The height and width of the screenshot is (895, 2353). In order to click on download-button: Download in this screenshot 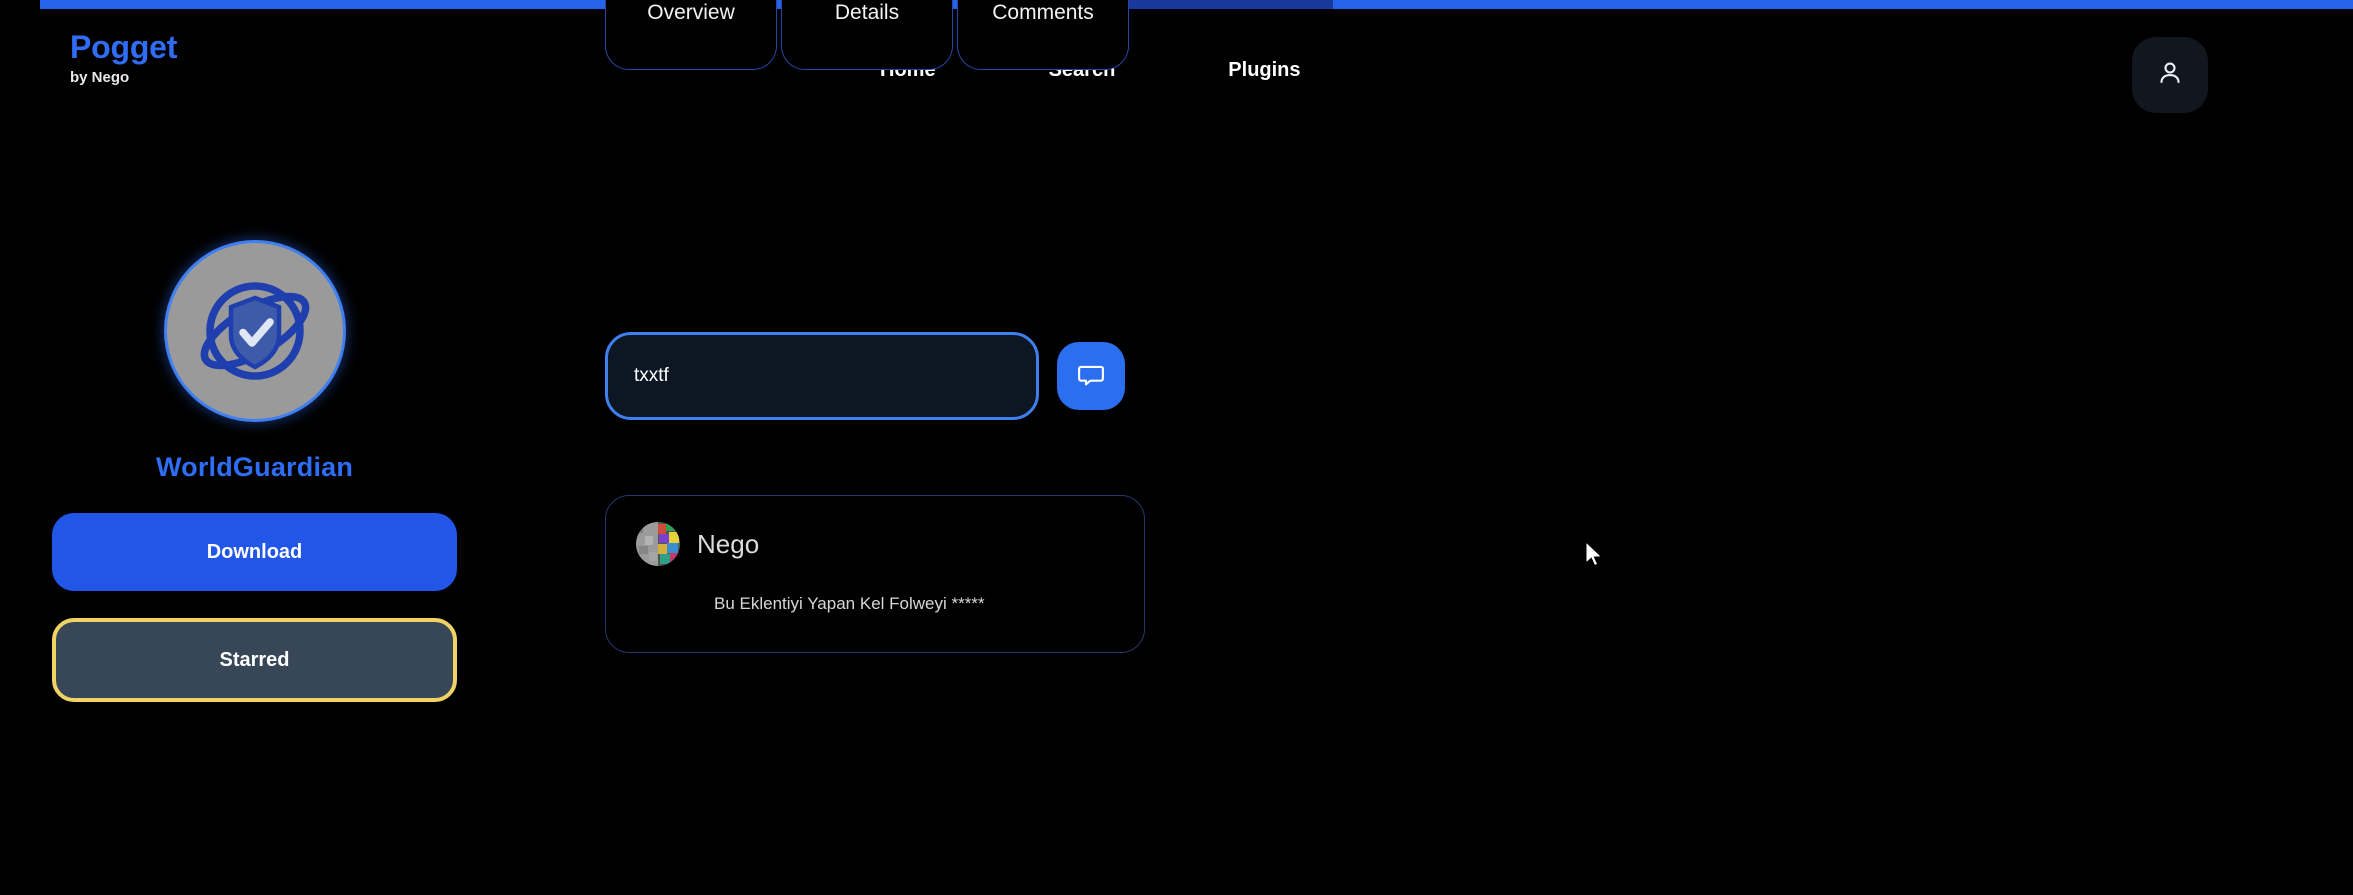, I will do `click(254, 552)`.